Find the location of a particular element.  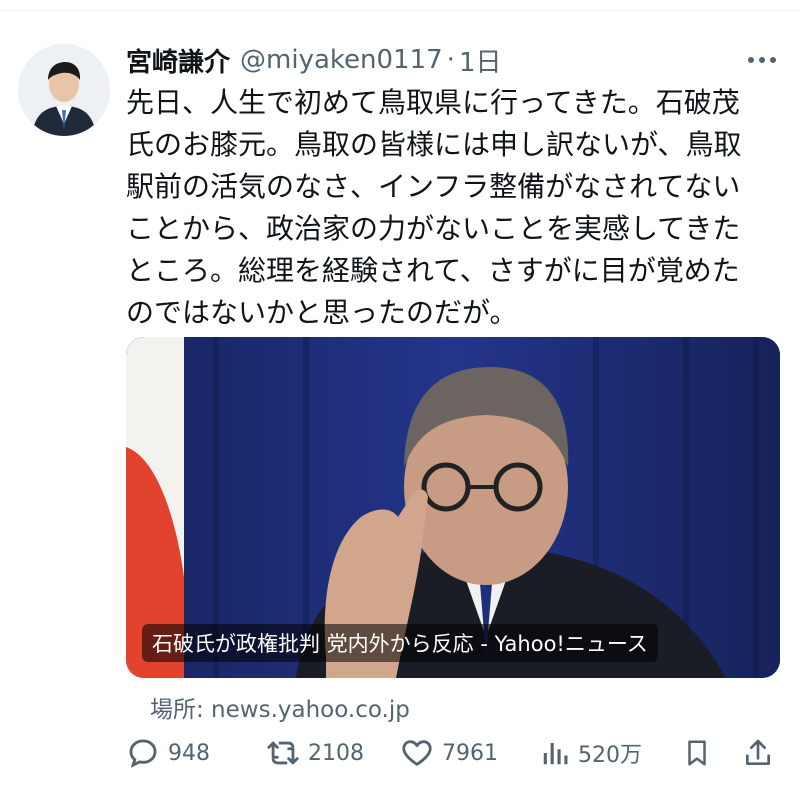

reply-icon is located at coordinates (143, 753).